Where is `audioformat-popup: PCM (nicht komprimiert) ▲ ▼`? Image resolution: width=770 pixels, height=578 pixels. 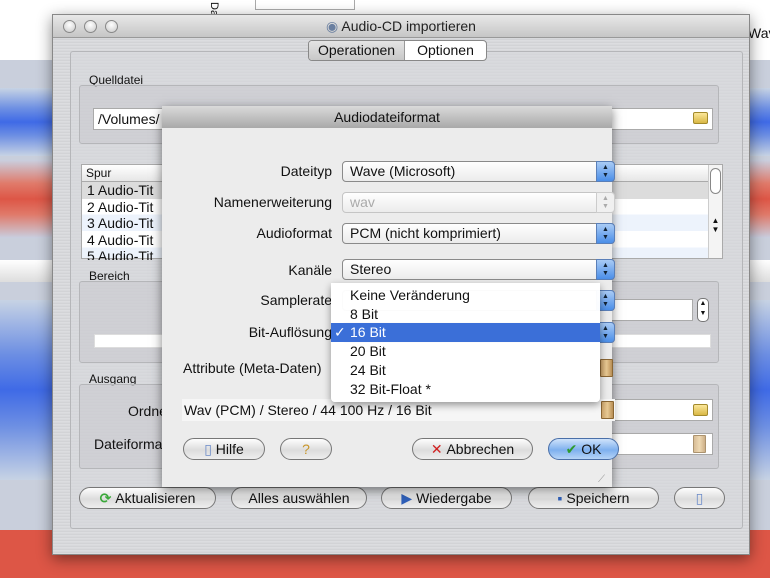
audioformat-popup: PCM (nicht komprimiert) ▲ ▼ is located at coordinates (478, 233).